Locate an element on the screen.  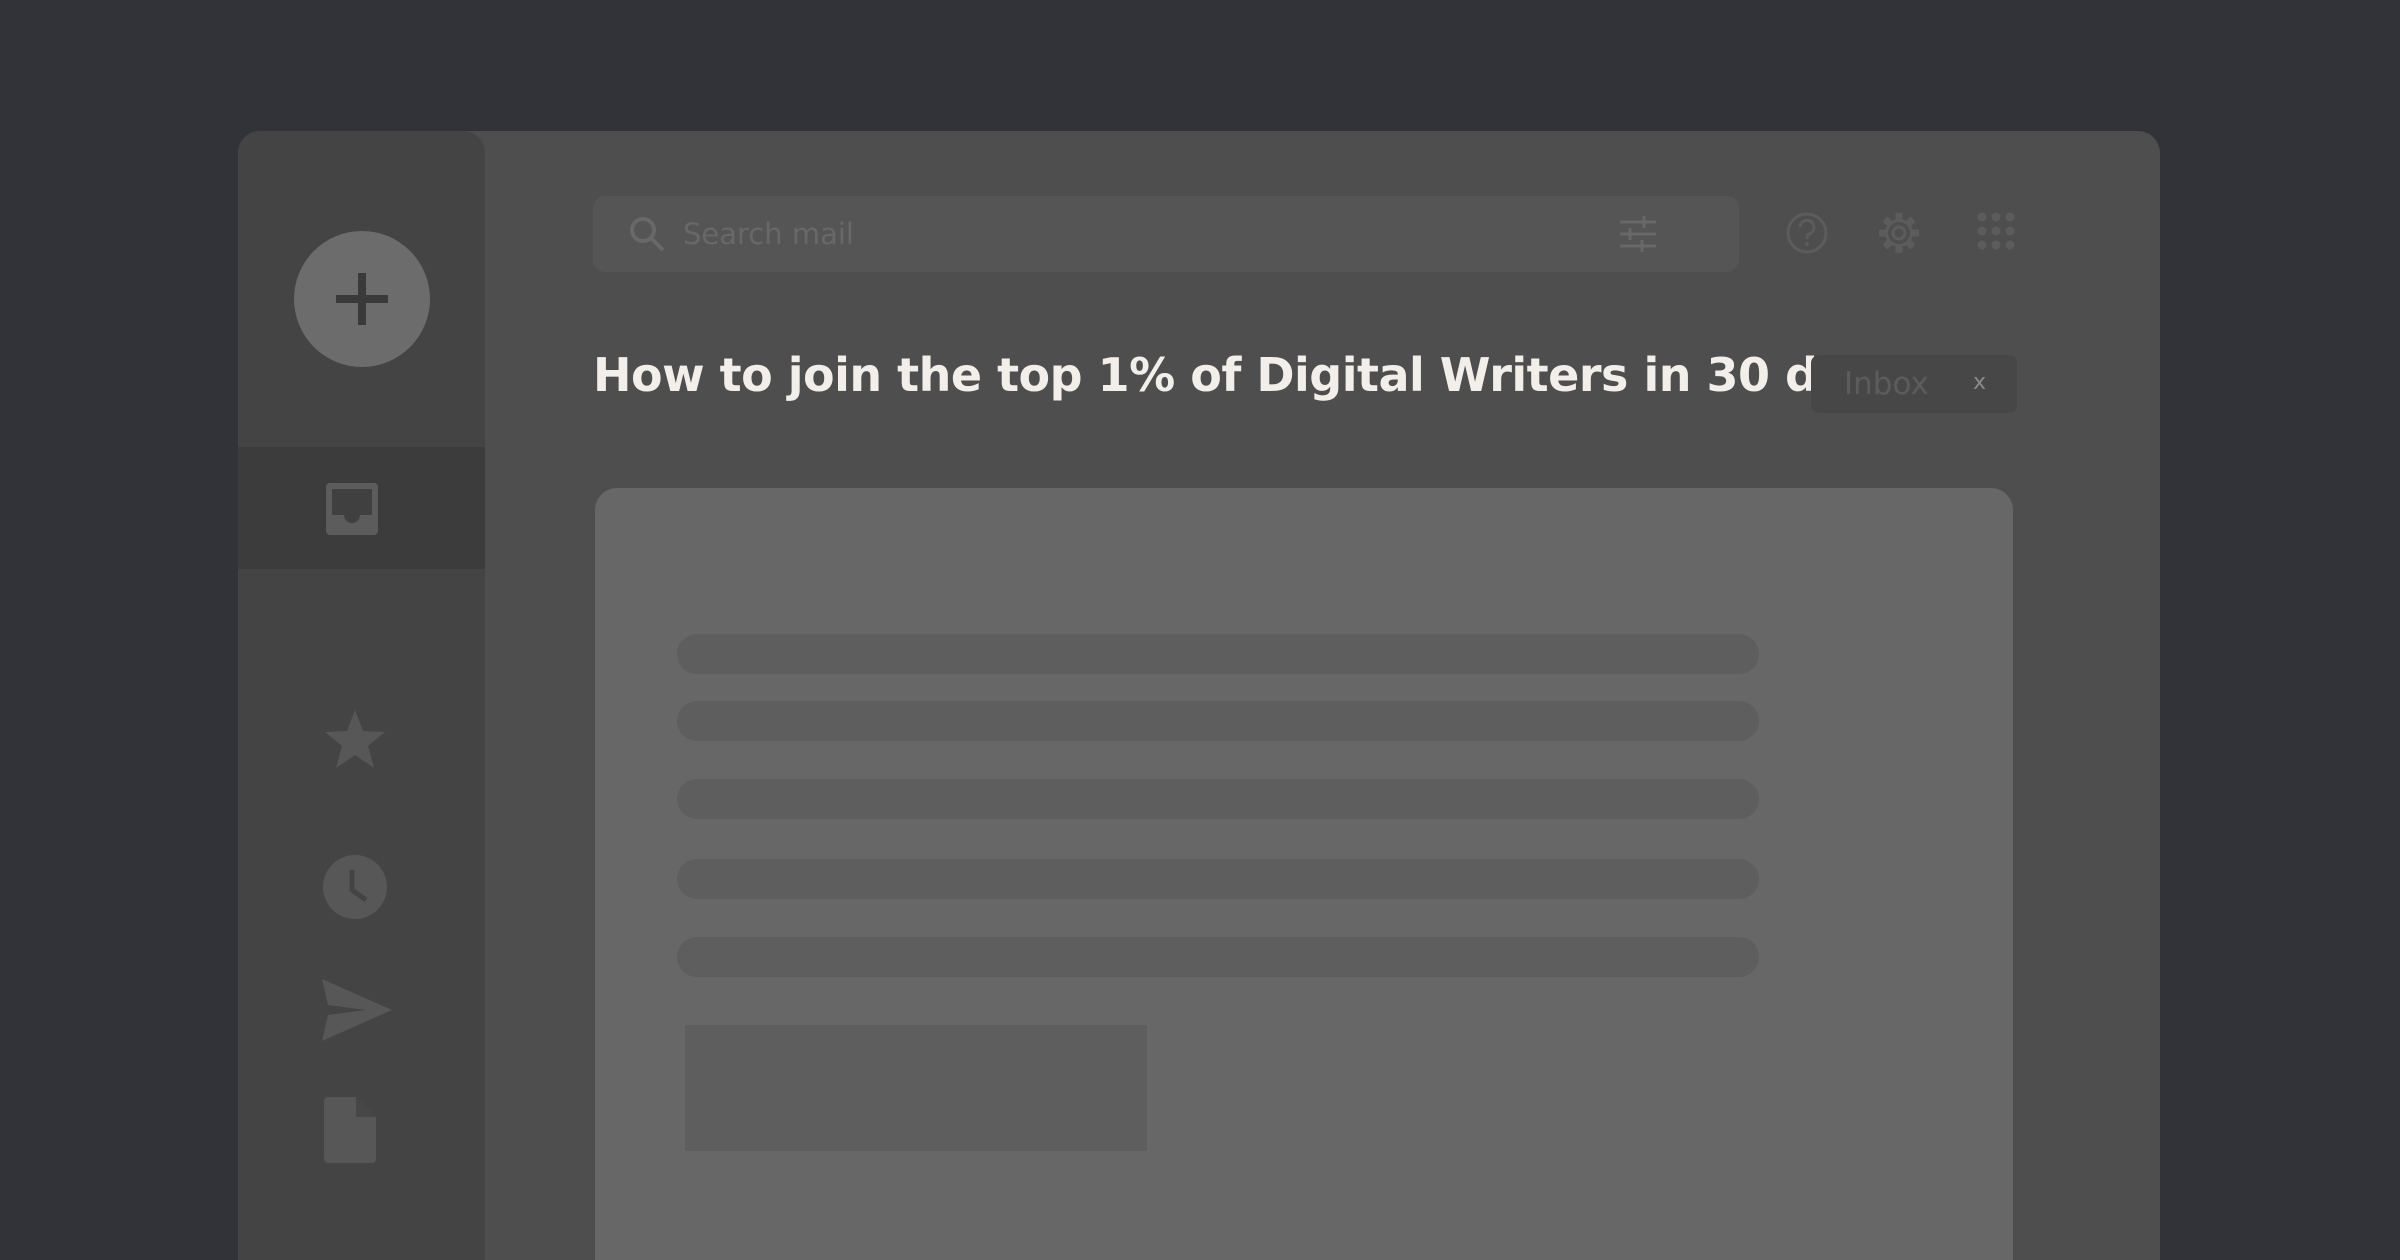
send-icon is located at coordinates (357, 1010).